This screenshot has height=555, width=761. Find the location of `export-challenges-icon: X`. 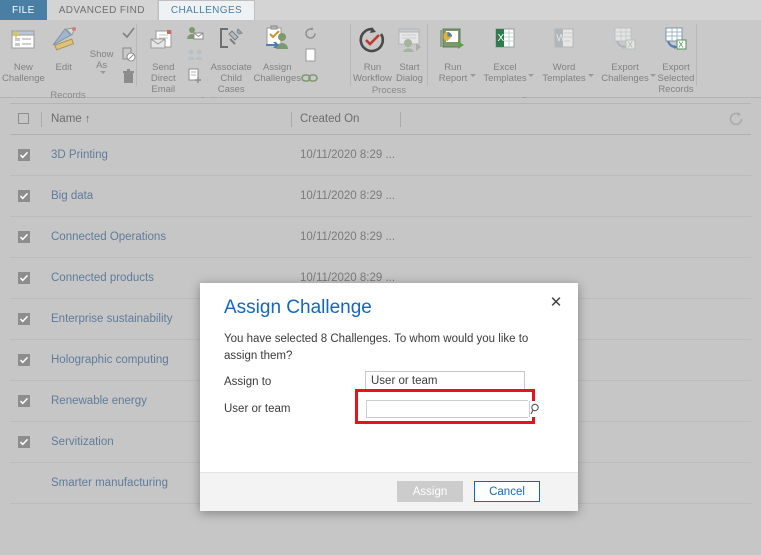

export-challenges-icon: X is located at coordinates (625, 42).